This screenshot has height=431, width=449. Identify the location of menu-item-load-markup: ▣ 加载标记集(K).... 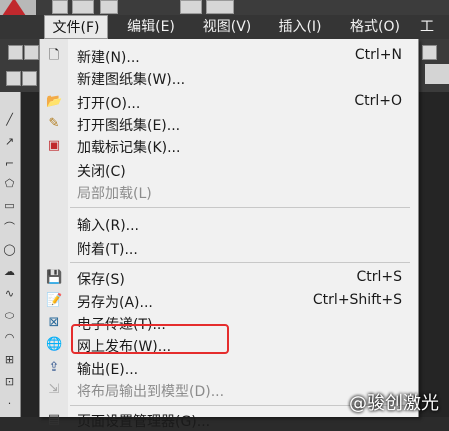
(229, 146).